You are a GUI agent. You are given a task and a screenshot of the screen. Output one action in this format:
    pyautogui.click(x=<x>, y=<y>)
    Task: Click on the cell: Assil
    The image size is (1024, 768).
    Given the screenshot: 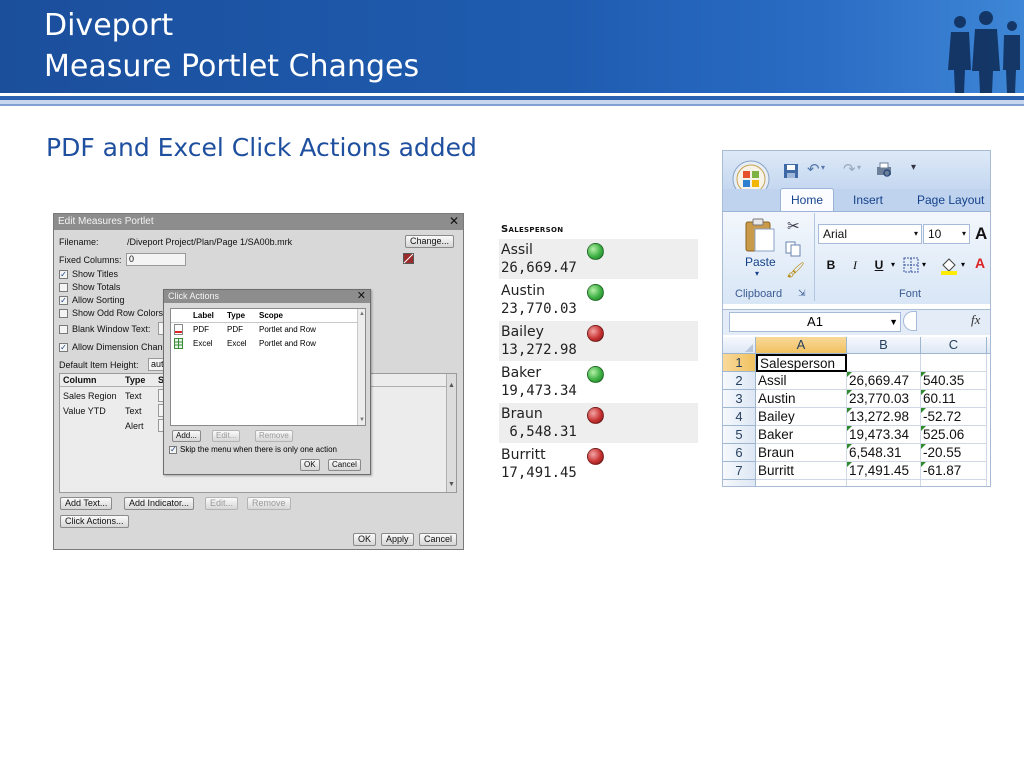 What is the action you would take?
    pyautogui.click(x=801, y=381)
    